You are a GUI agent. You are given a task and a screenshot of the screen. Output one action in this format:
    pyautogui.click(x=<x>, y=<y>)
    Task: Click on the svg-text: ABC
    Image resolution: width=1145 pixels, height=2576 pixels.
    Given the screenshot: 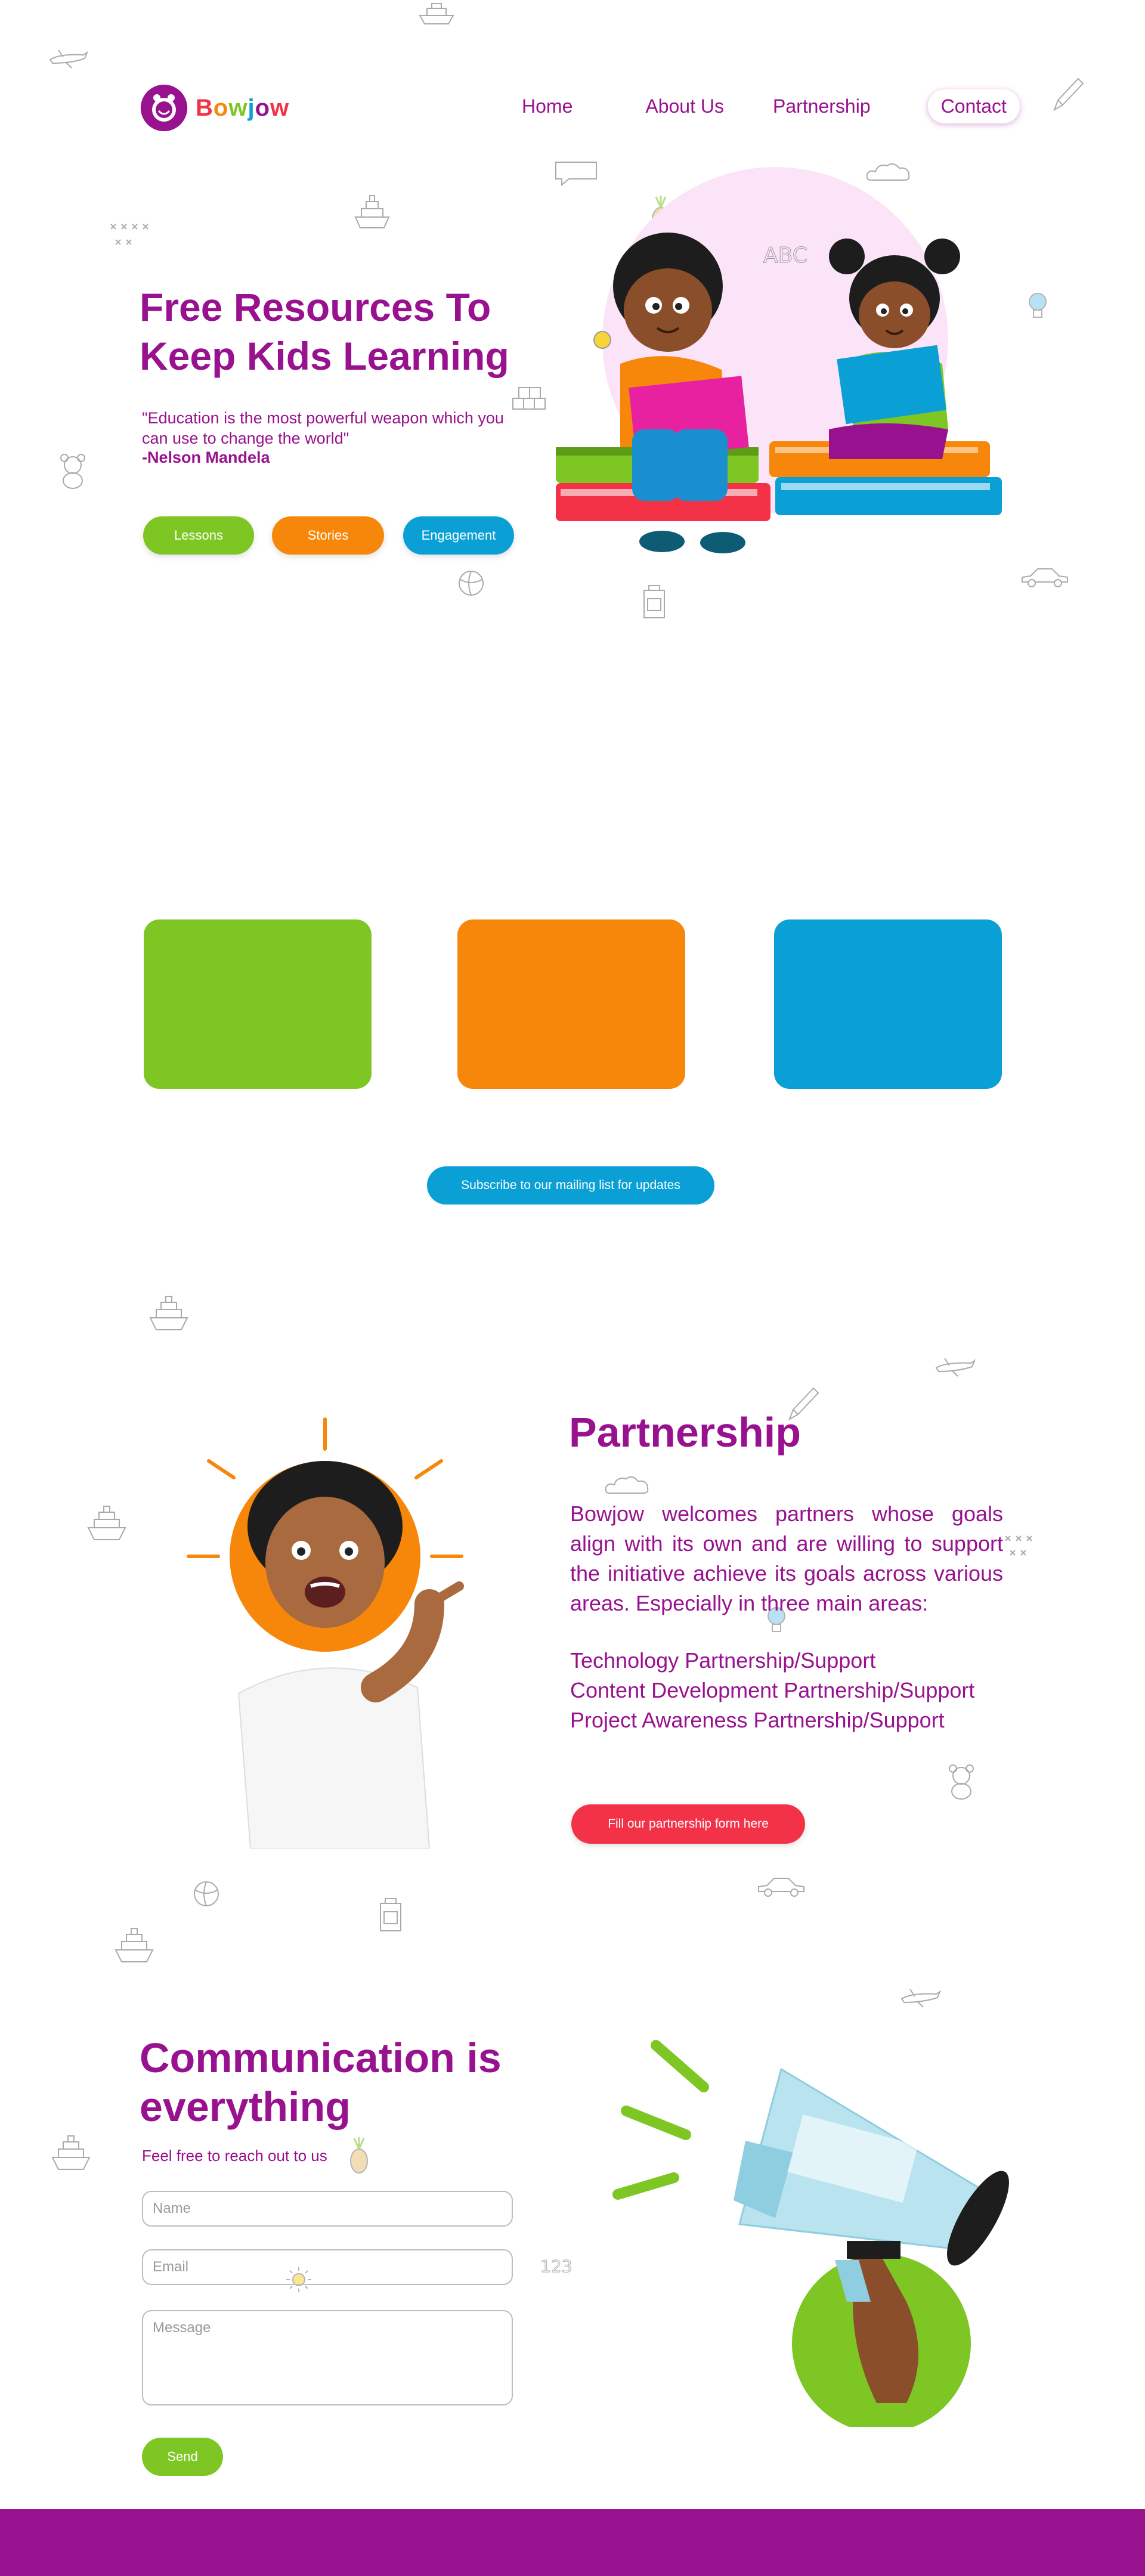 What is the action you would take?
    pyautogui.click(x=785, y=256)
    